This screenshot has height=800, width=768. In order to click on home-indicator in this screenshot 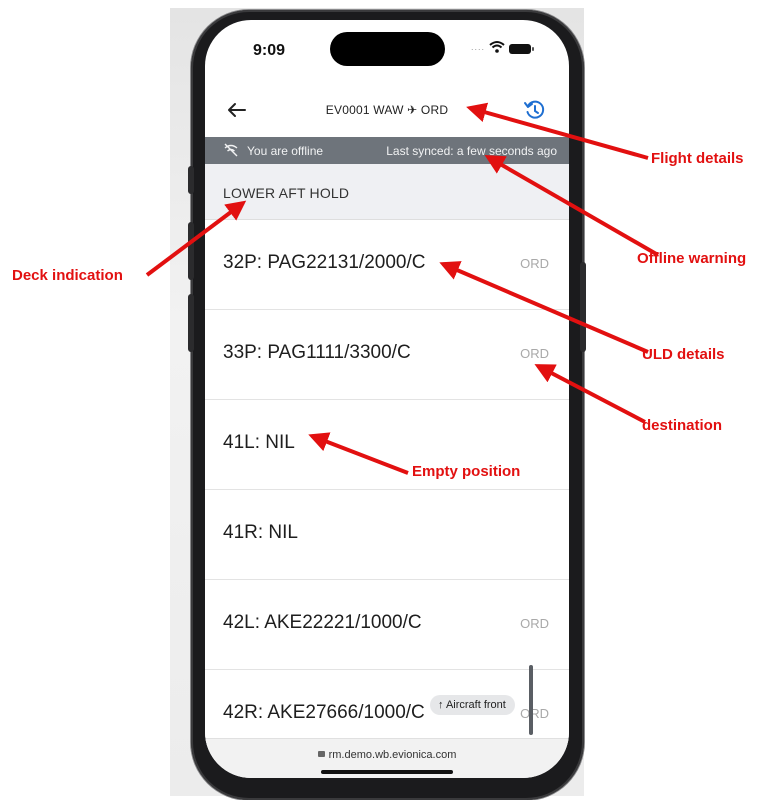, I will do `click(387, 772)`.